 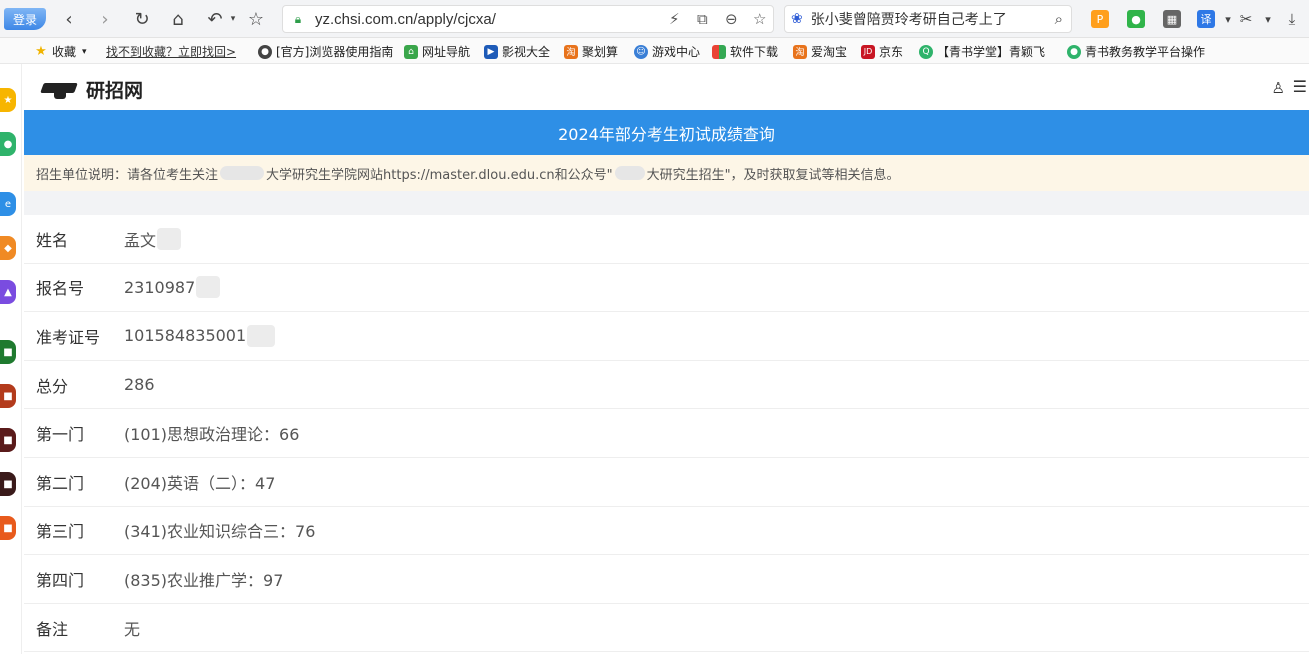 I want to click on sidebar-game-icon: ▲, so click(x=8, y=292).